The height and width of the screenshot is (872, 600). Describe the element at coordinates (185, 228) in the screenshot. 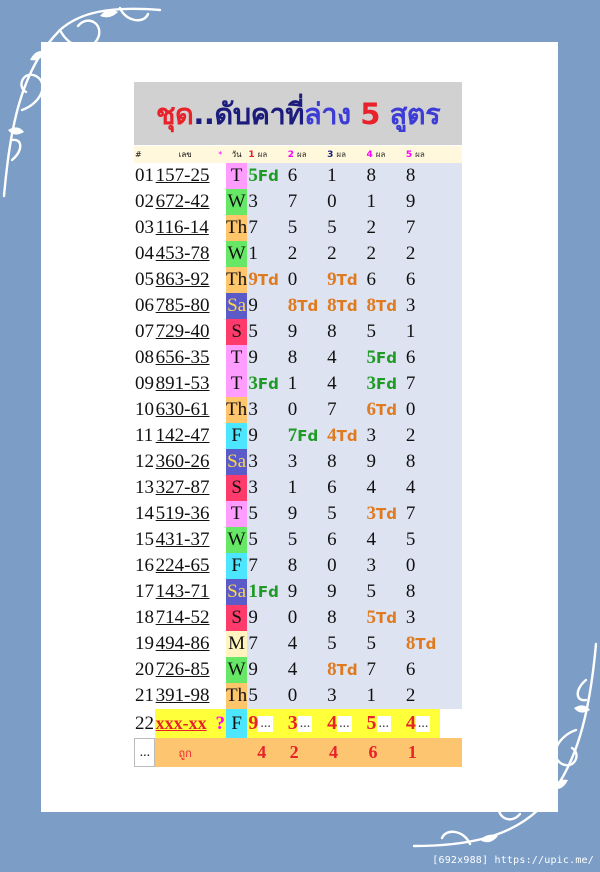

I see `row-number: 116-14` at that location.